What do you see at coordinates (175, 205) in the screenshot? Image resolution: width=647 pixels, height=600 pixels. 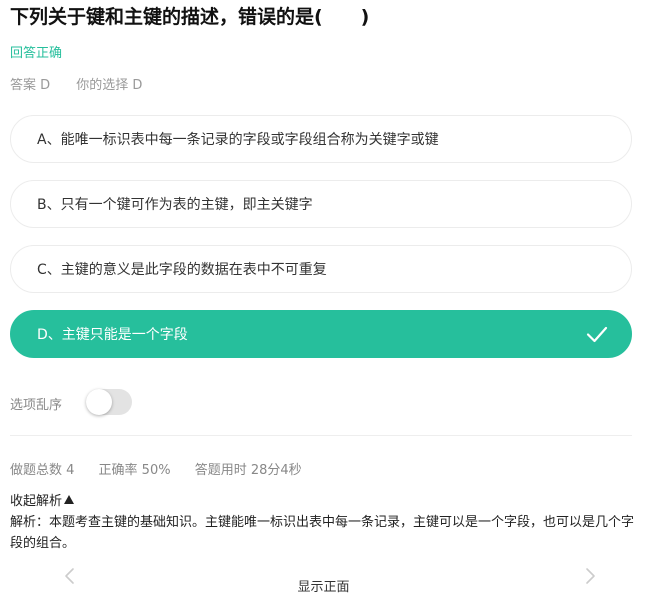 I see `option-label: B、只有一个键可作为表的主键，即主关键字` at bounding box center [175, 205].